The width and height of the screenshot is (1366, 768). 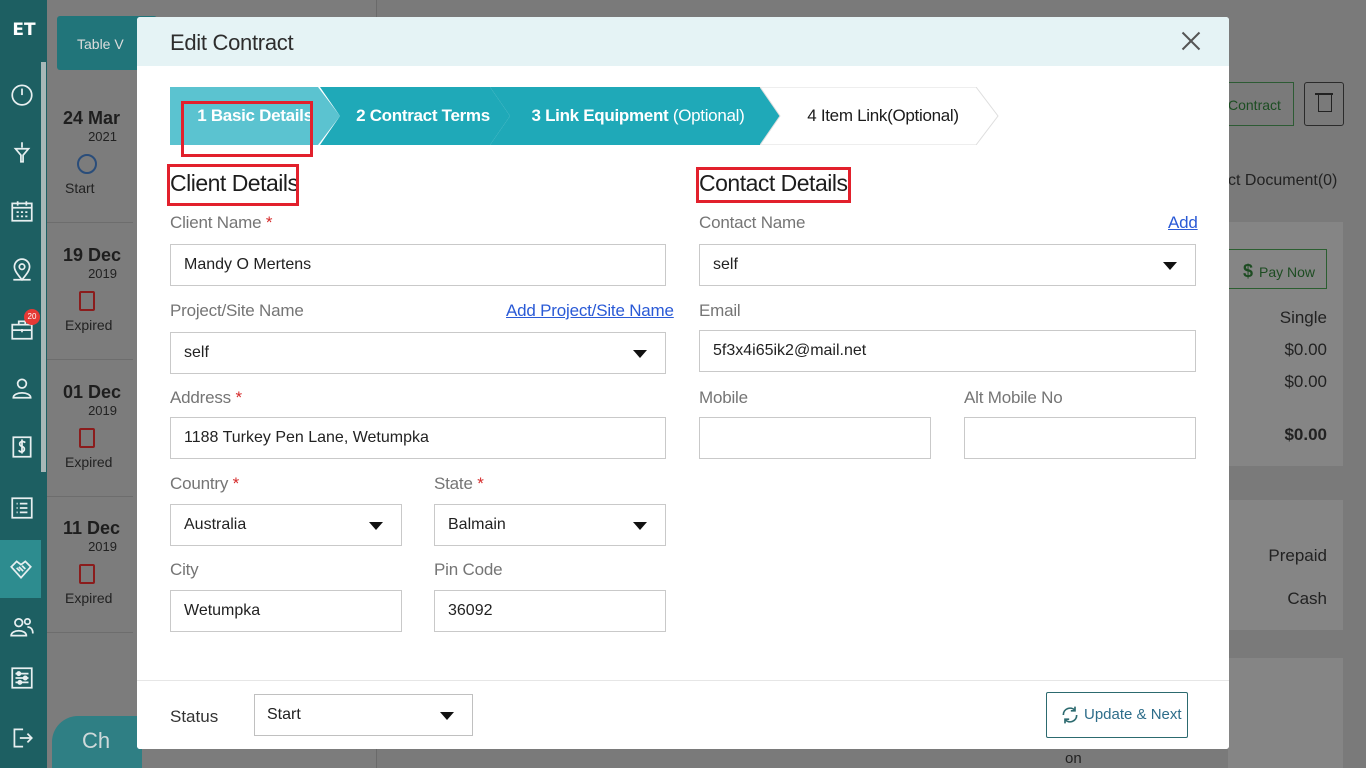 I want to click on summary-total: $0.00, so click(x=1305, y=434).